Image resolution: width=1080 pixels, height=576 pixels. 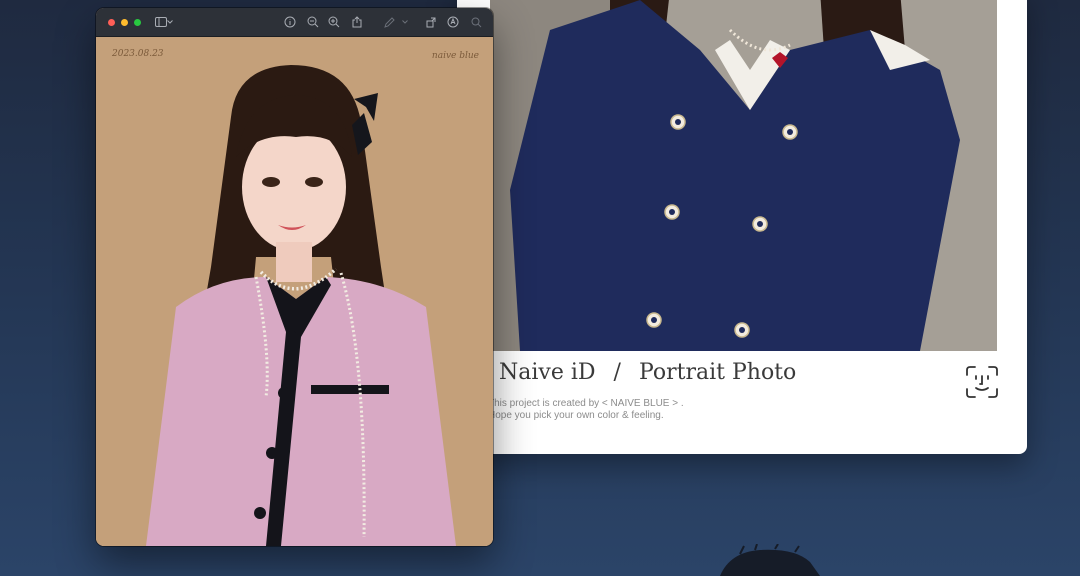 I want to click on markup-pen-icon, so click(x=389, y=22).